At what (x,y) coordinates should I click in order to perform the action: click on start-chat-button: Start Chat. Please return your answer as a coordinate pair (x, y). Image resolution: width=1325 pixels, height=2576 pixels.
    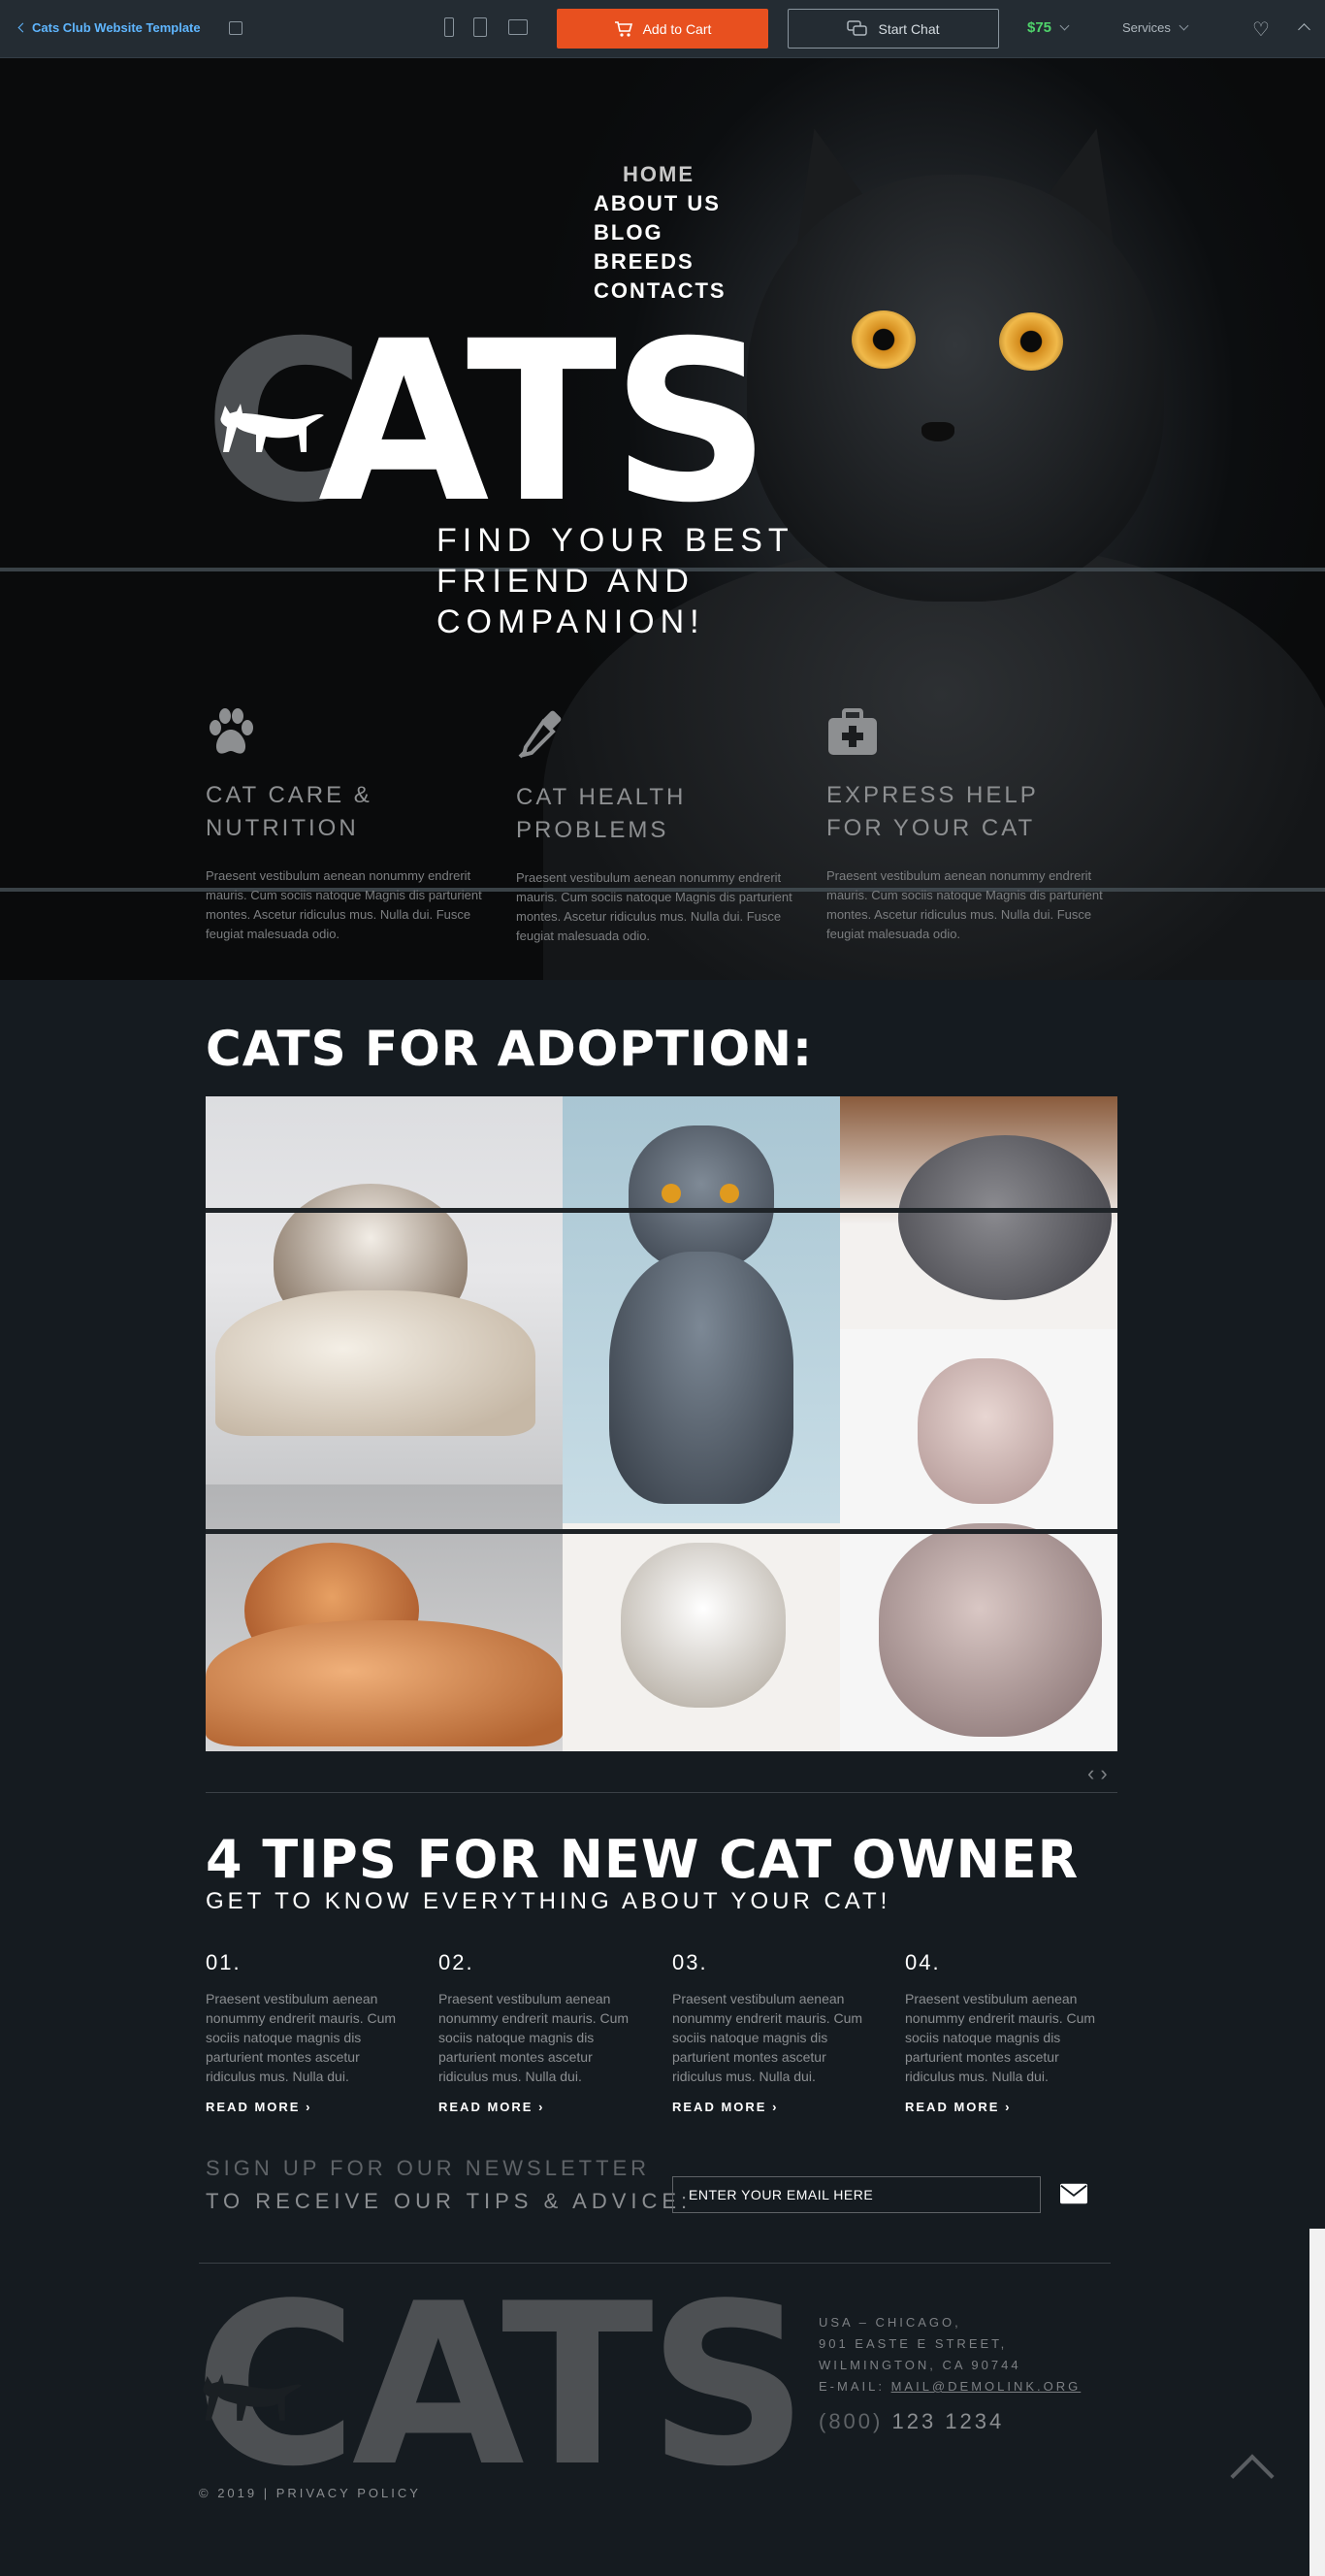
    Looking at the image, I should click on (894, 29).